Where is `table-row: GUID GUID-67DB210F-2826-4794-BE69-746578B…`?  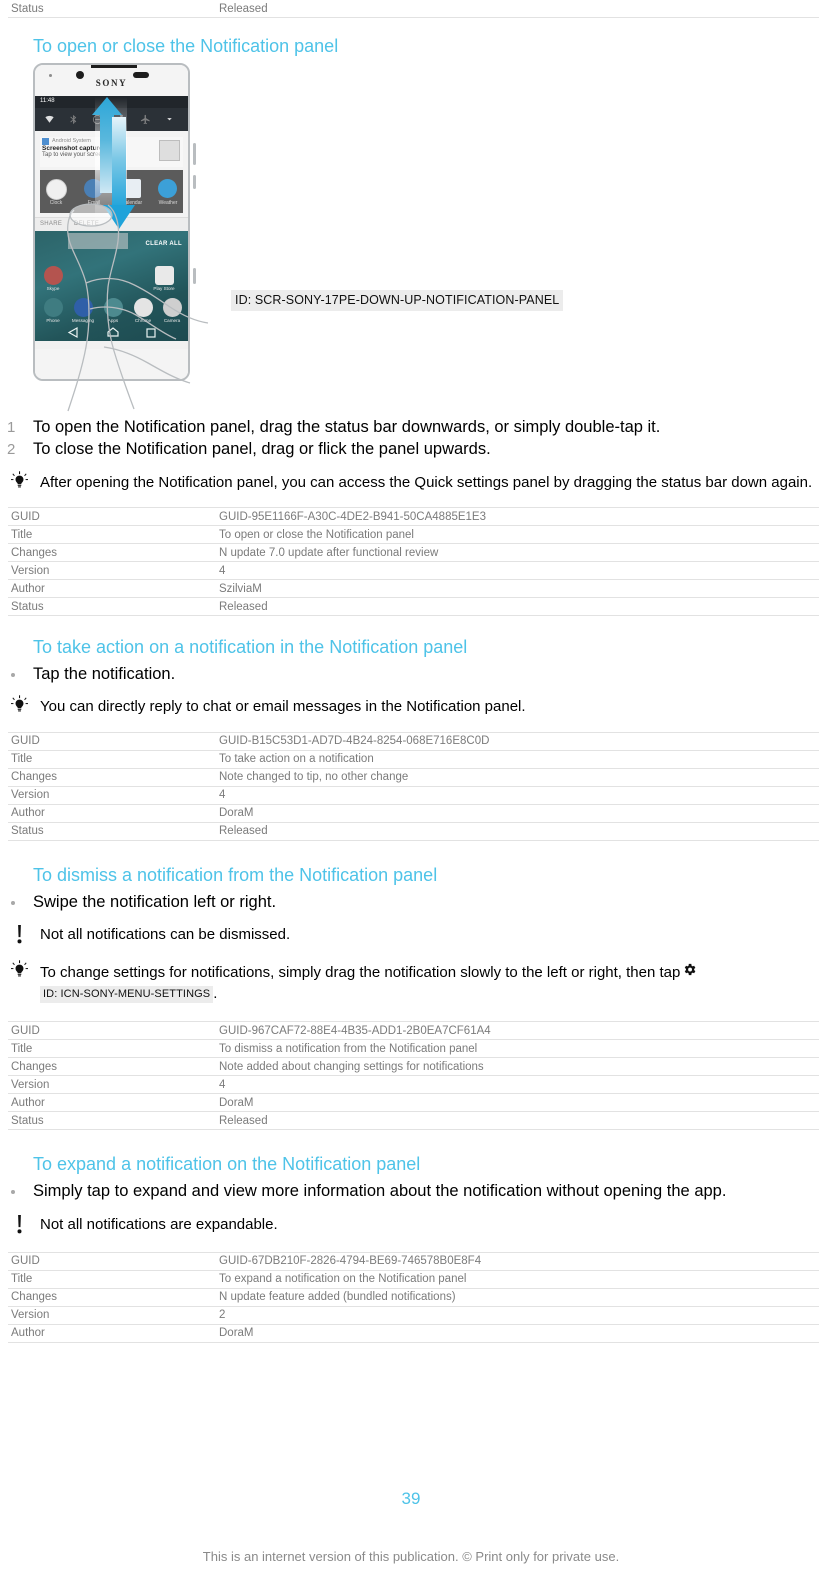
table-row: GUID GUID-67DB210F-2826-4794-BE69-746578B… is located at coordinates (413, 1261).